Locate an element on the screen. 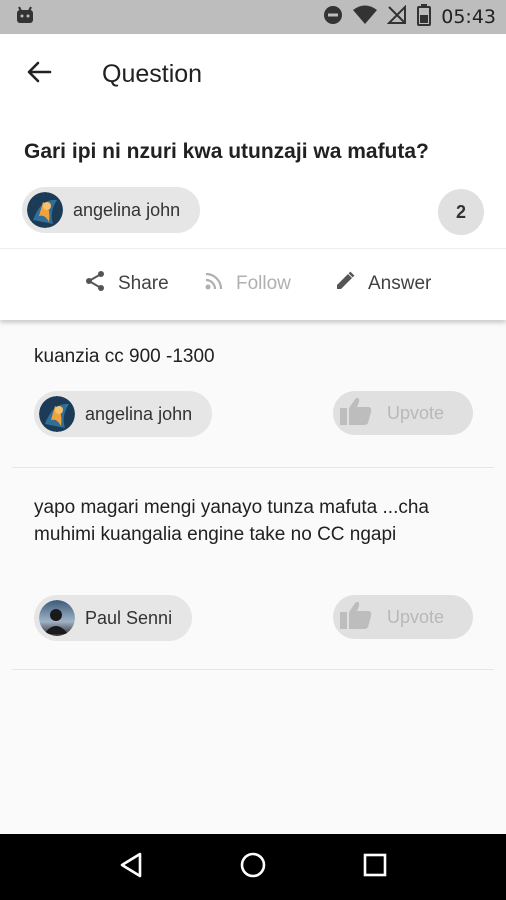 The width and height of the screenshot is (506, 900). follow-label: Follow is located at coordinates (263, 283).